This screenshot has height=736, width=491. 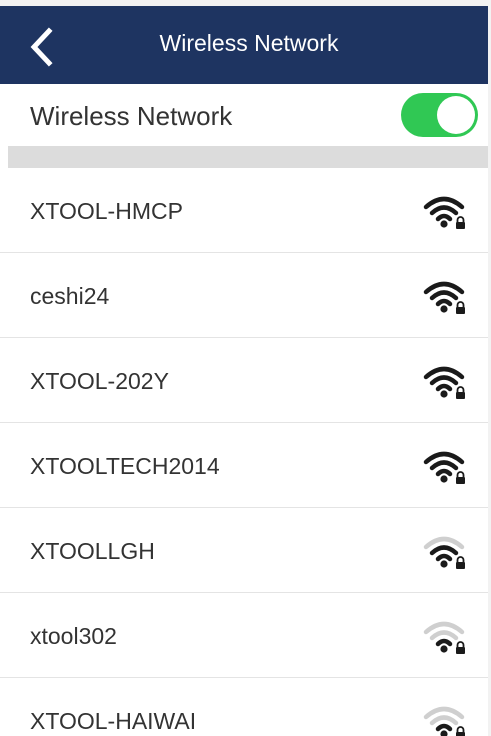 I want to click on wireless-toggle-label: Wireless Network, so click(x=131, y=116).